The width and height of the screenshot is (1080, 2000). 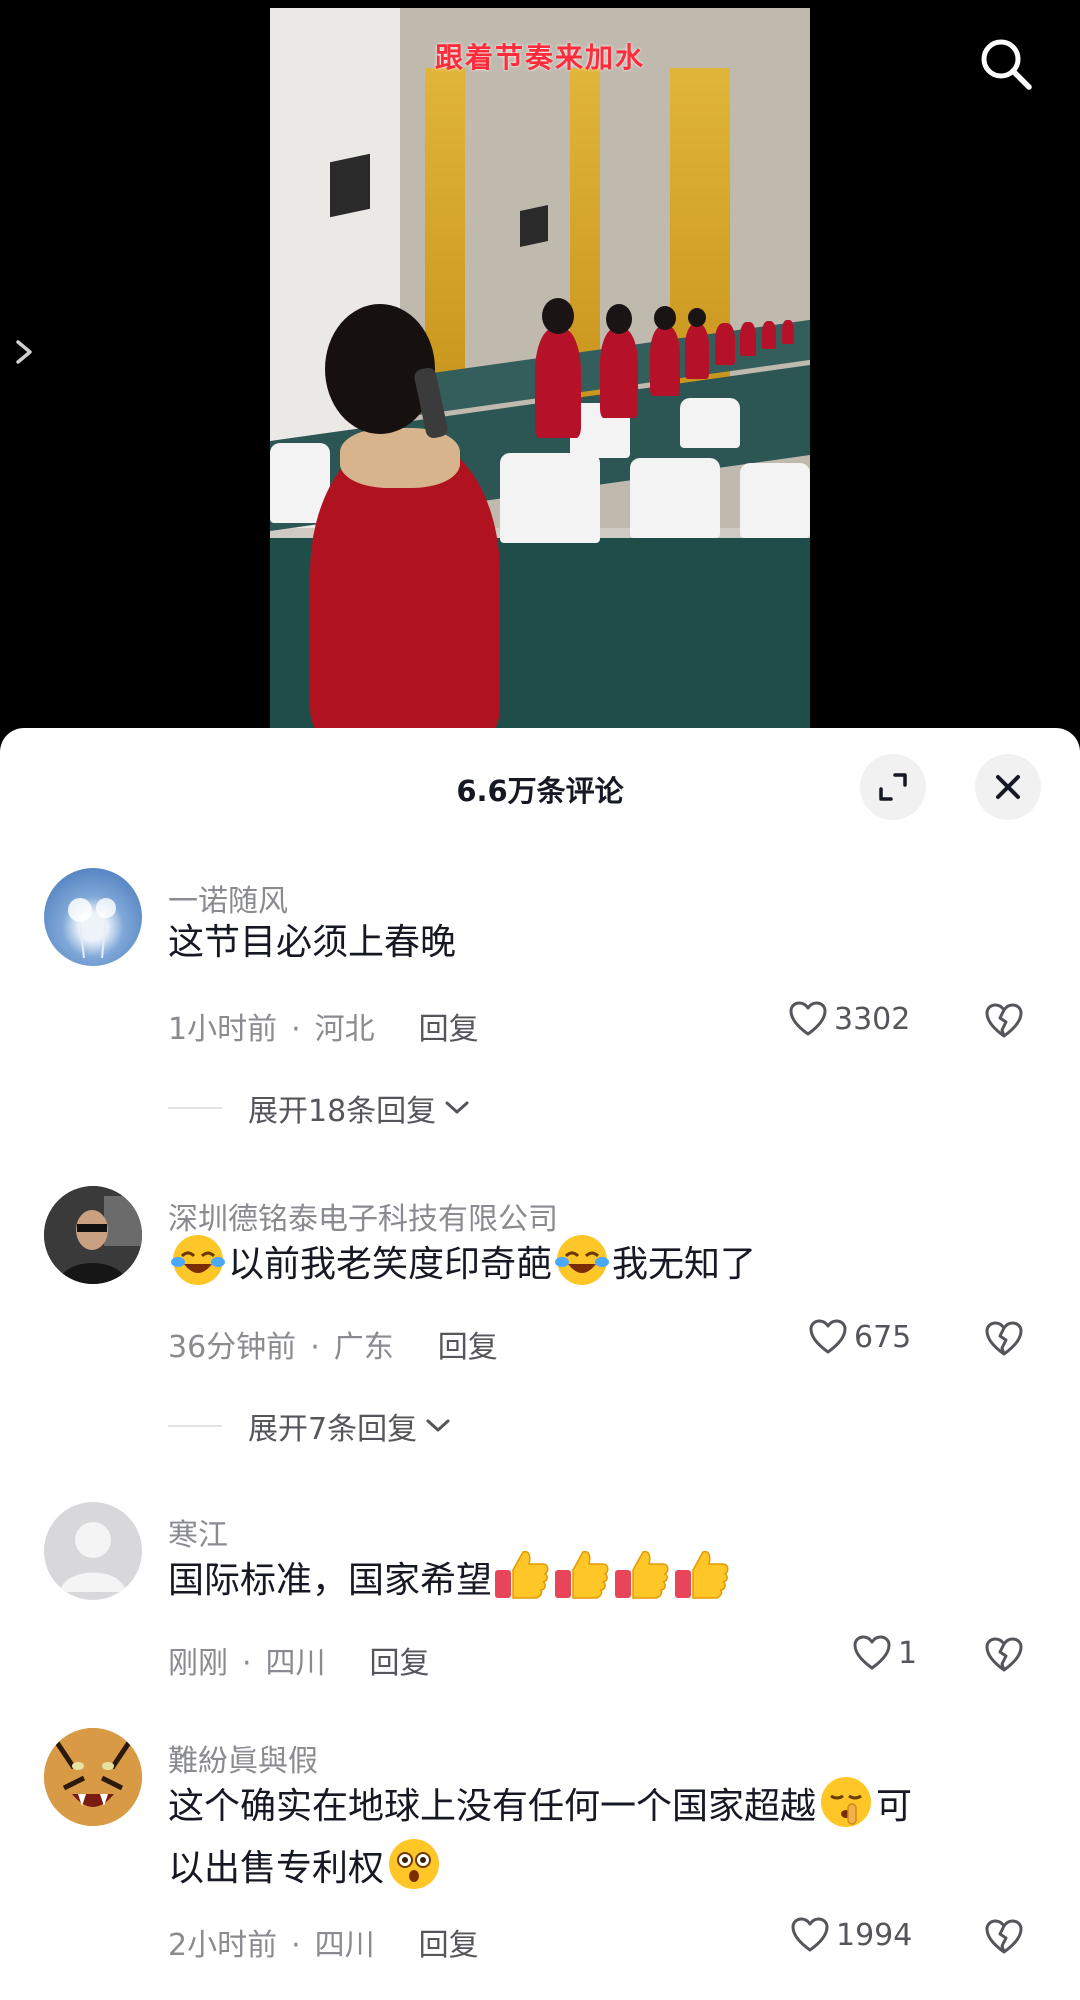 What do you see at coordinates (333, 1429) in the screenshot?
I see `expand-replies-label: 展开7条回复` at bounding box center [333, 1429].